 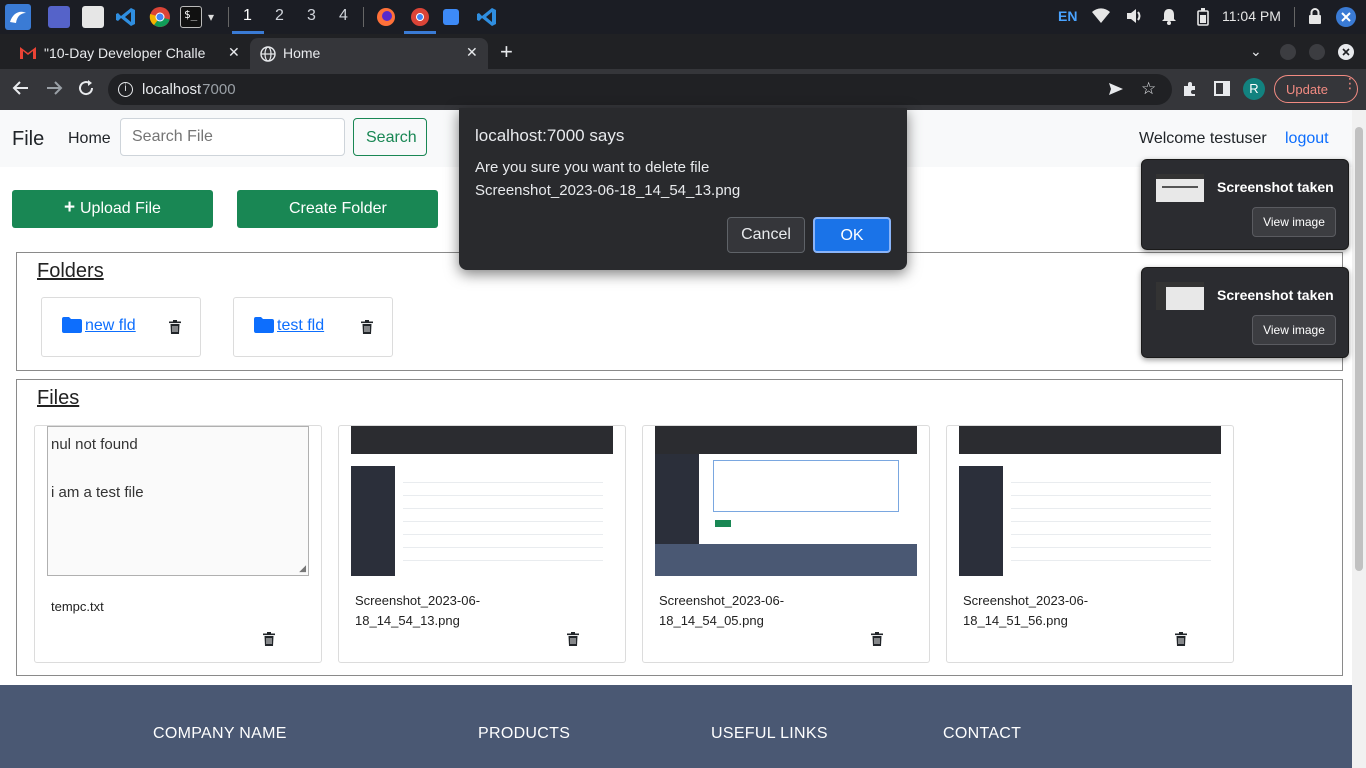 What do you see at coordinates (343, 16) in the screenshot?
I see `workspace-4: 4` at bounding box center [343, 16].